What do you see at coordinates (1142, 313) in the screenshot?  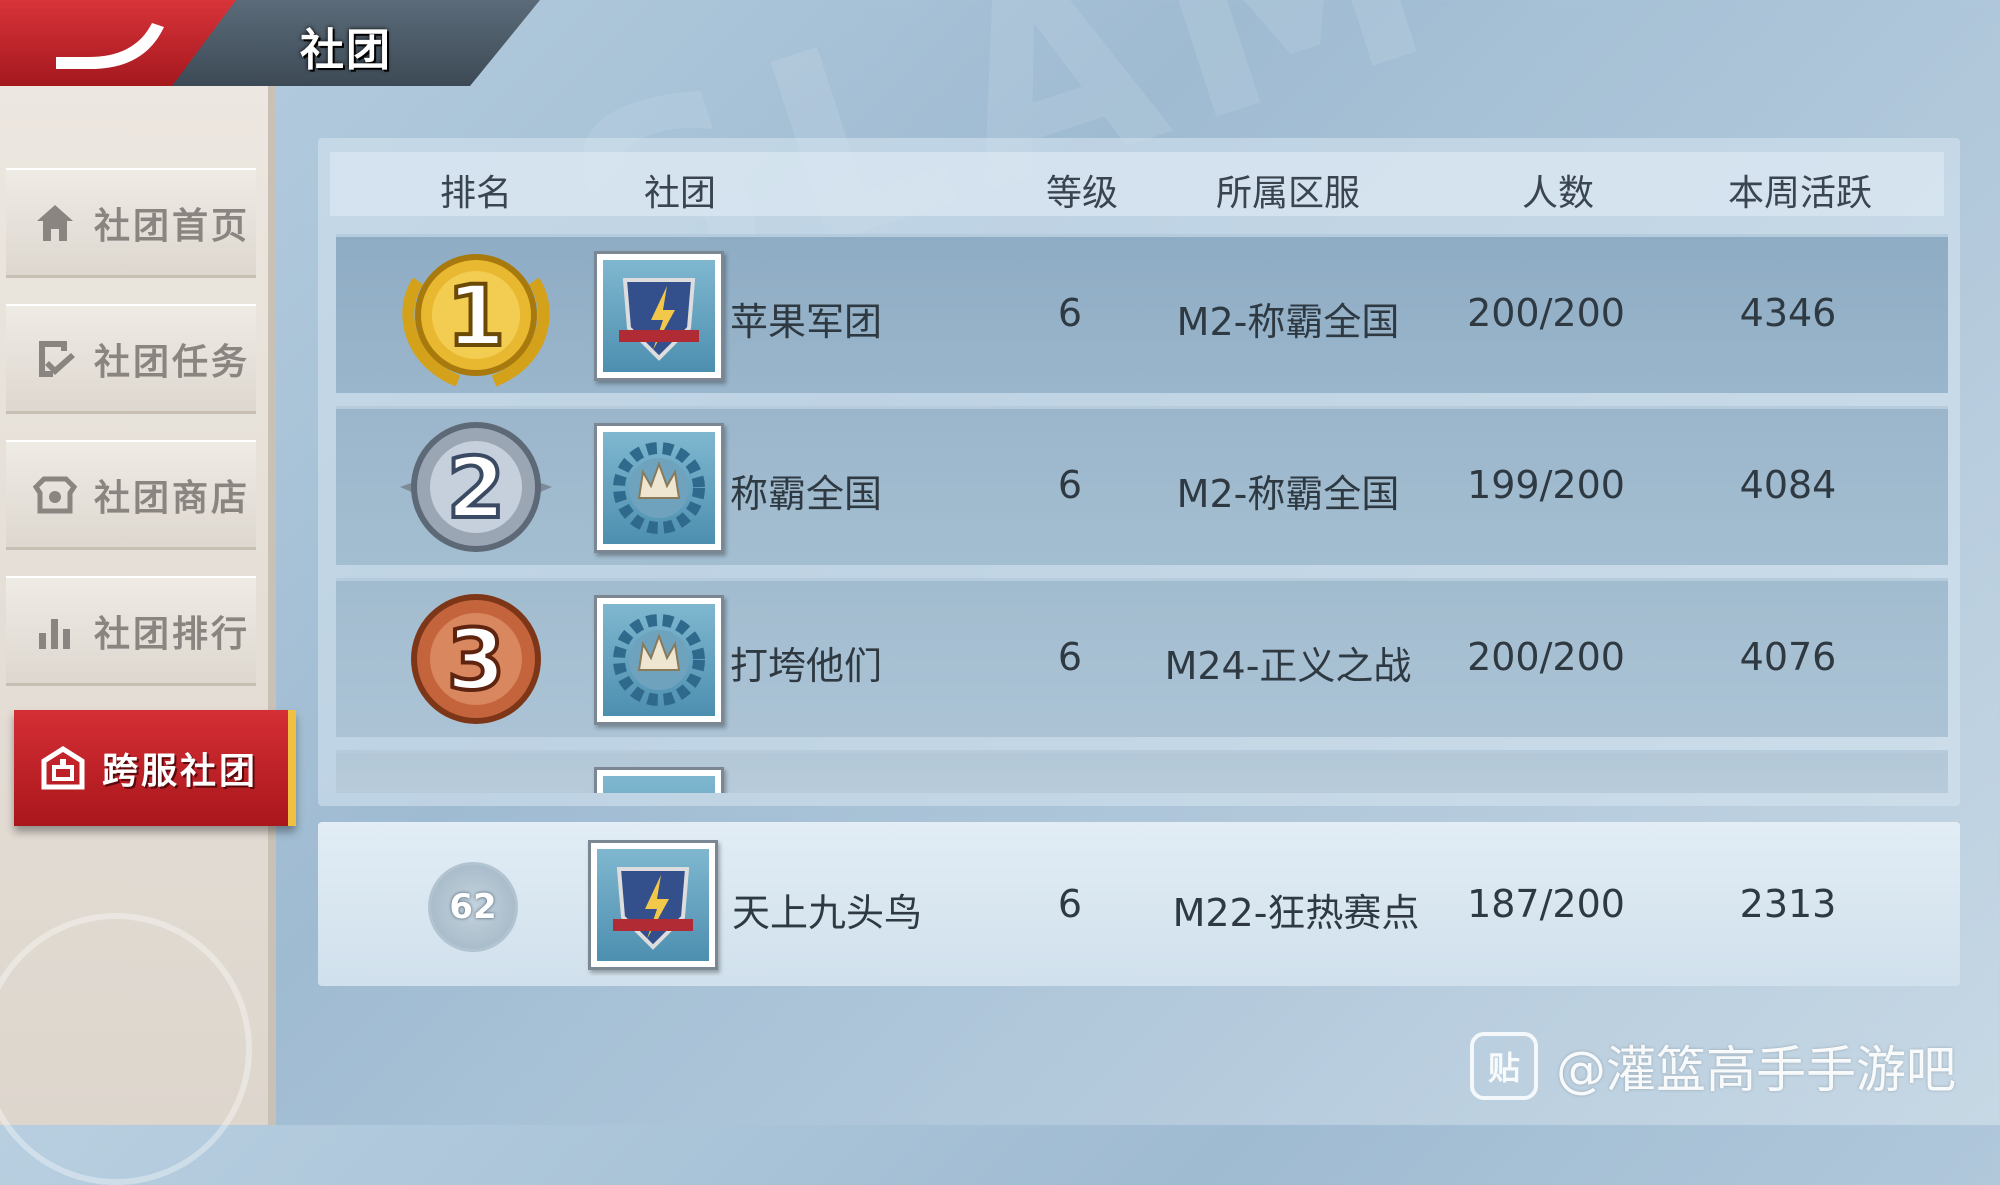 I see `table-row: 1 苹果军团 6 M2-称霸全国 200/200 4346` at bounding box center [1142, 313].